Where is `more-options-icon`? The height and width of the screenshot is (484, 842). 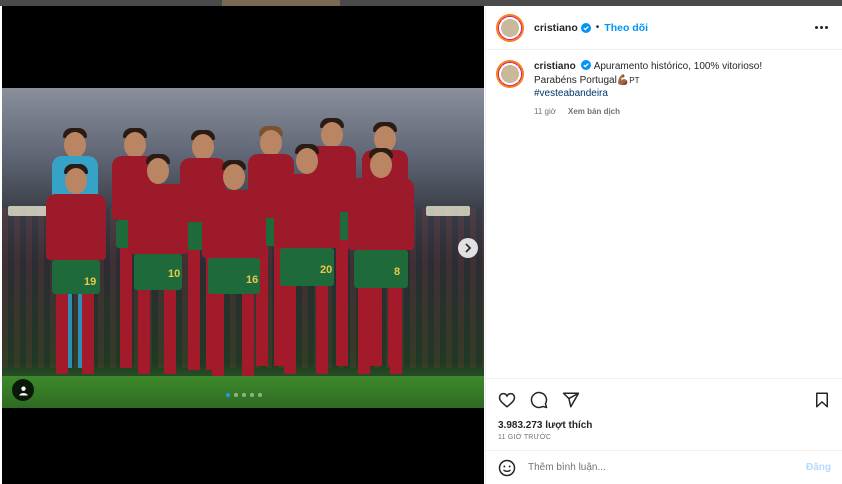 more-options-icon is located at coordinates (821, 27).